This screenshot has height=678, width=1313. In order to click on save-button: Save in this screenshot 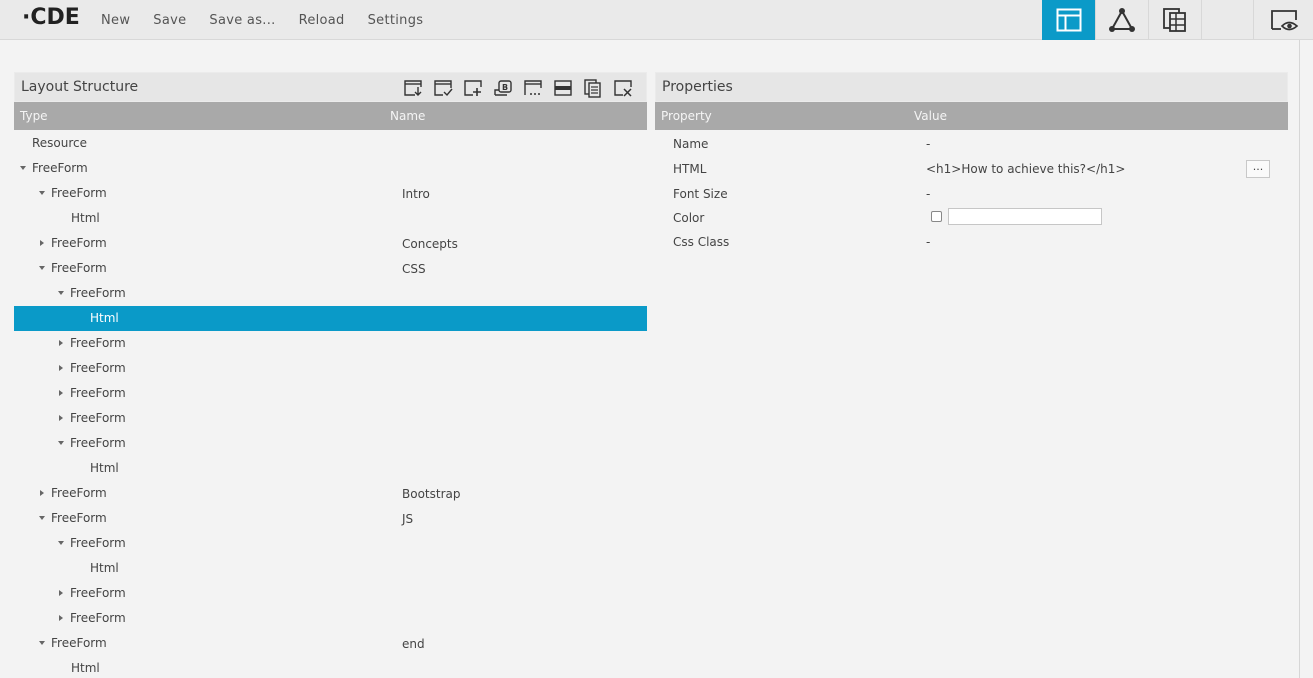, I will do `click(169, 20)`.